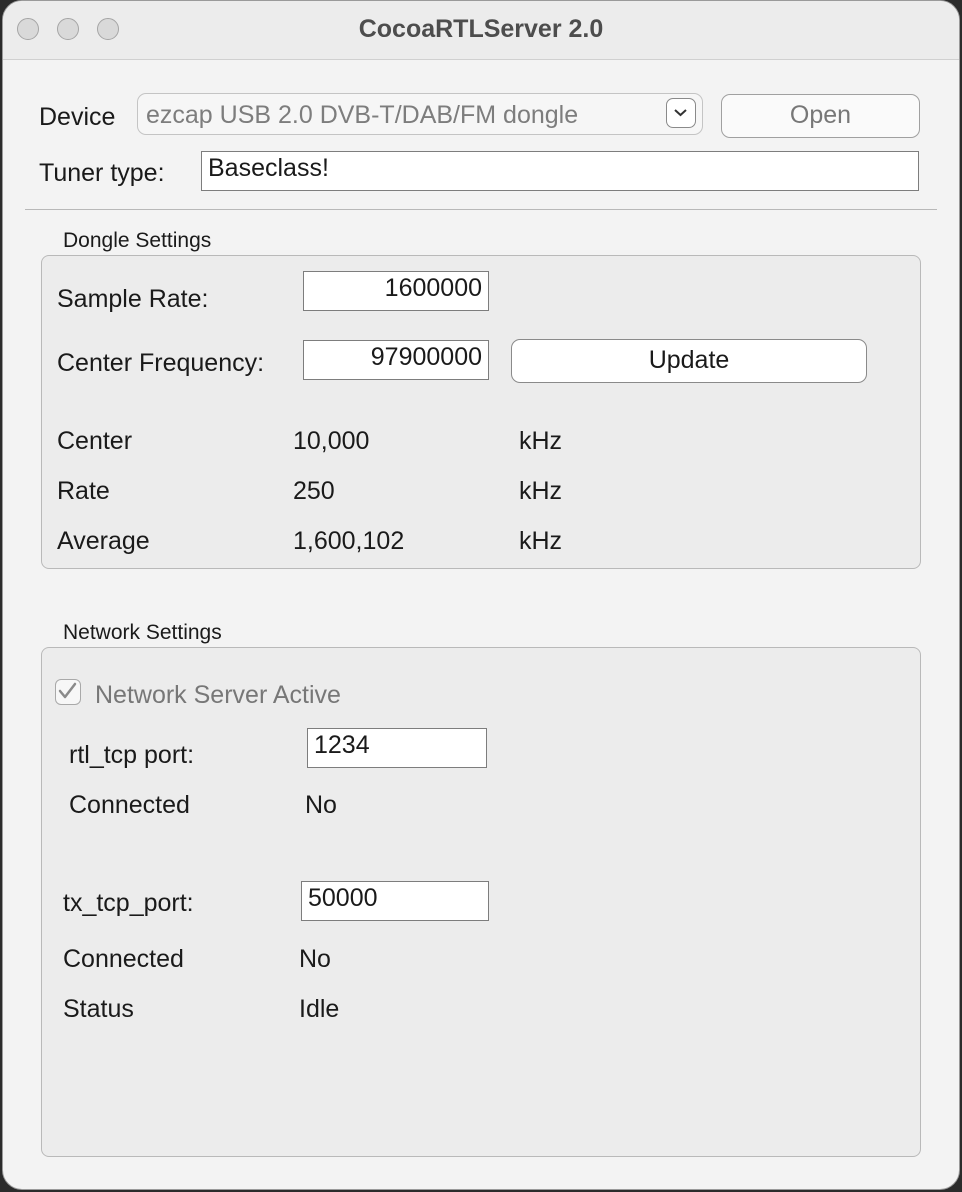 This screenshot has height=1192, width=962. Describe the element at coordinates (314, 491) in the screenshot. I see `stat-value: 250` at that location.